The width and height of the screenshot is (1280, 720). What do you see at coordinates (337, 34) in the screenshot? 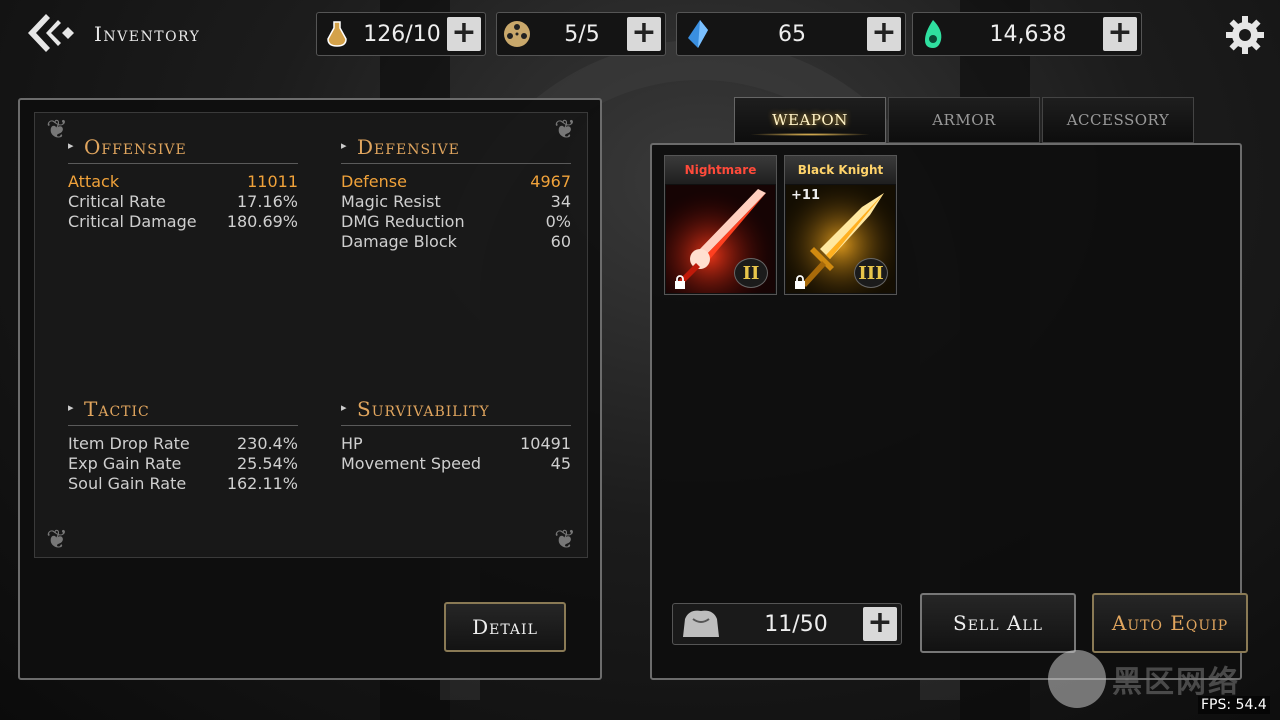
I see `stamina-potion-icon` at bounding box center [337, 34].